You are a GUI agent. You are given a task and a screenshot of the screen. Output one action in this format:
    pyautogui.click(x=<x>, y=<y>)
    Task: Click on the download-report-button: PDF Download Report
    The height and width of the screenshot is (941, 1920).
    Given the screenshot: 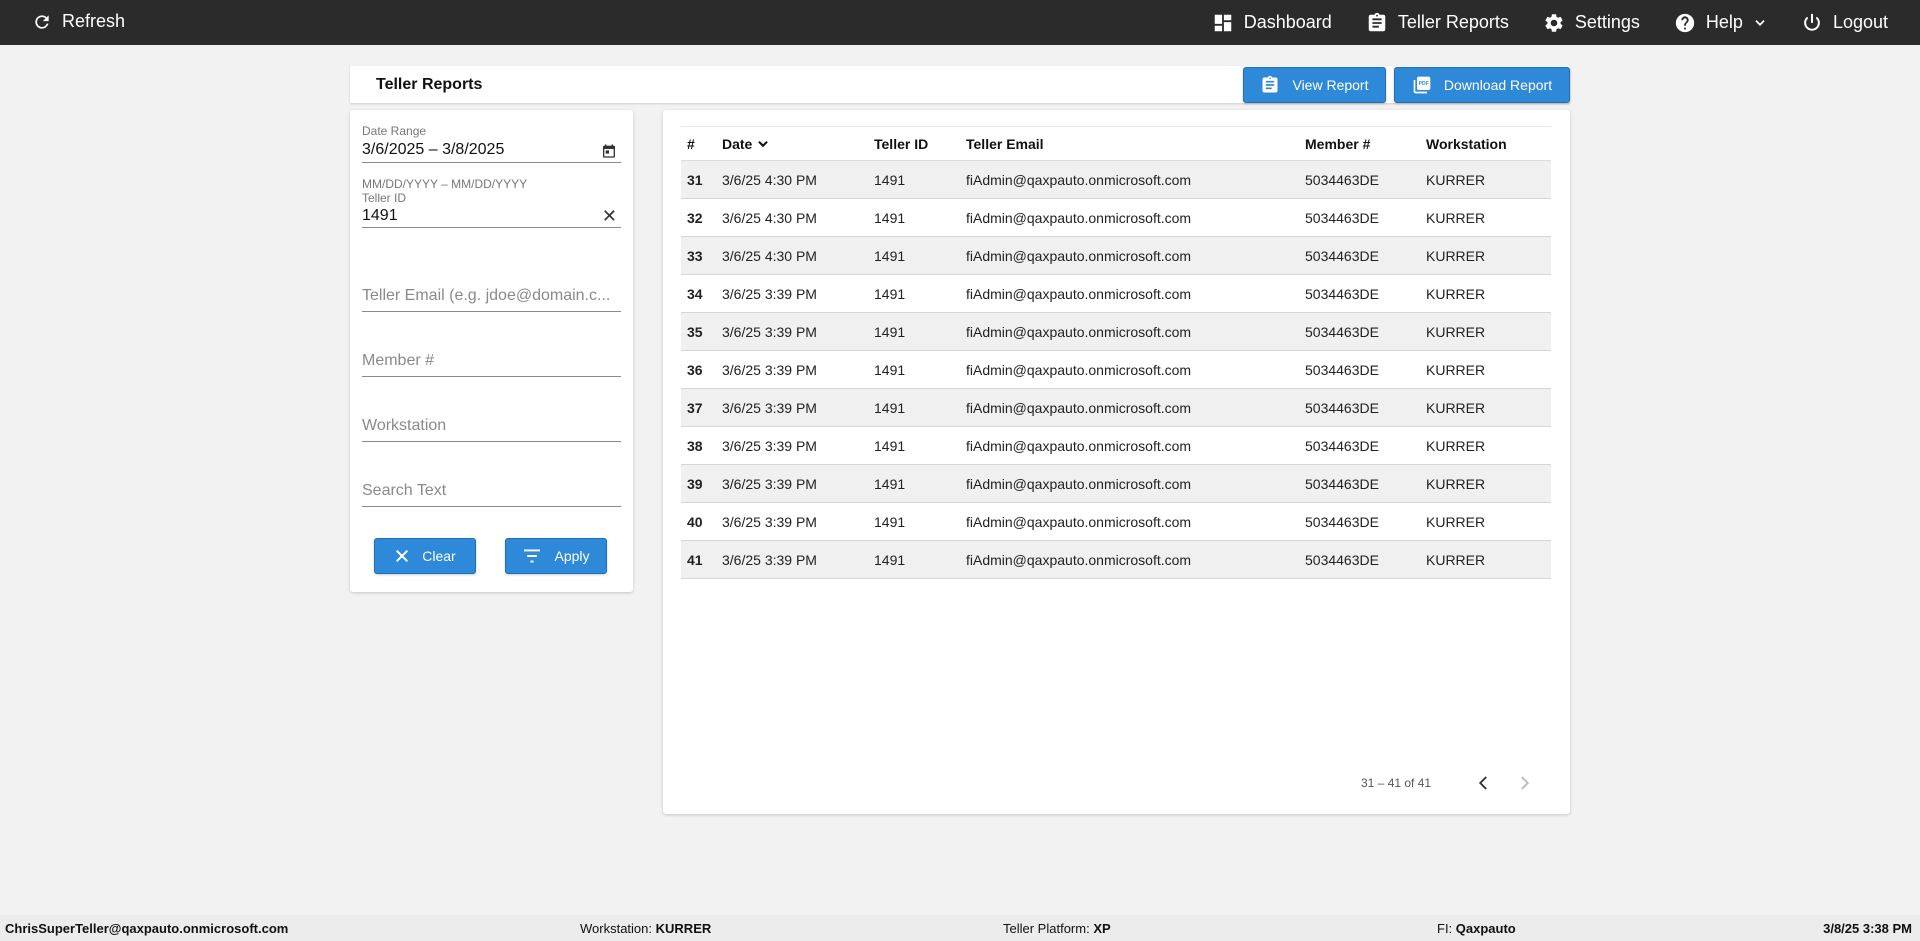 What is the action you would take?
    pyautogui.click(x=1482, y=85)
    